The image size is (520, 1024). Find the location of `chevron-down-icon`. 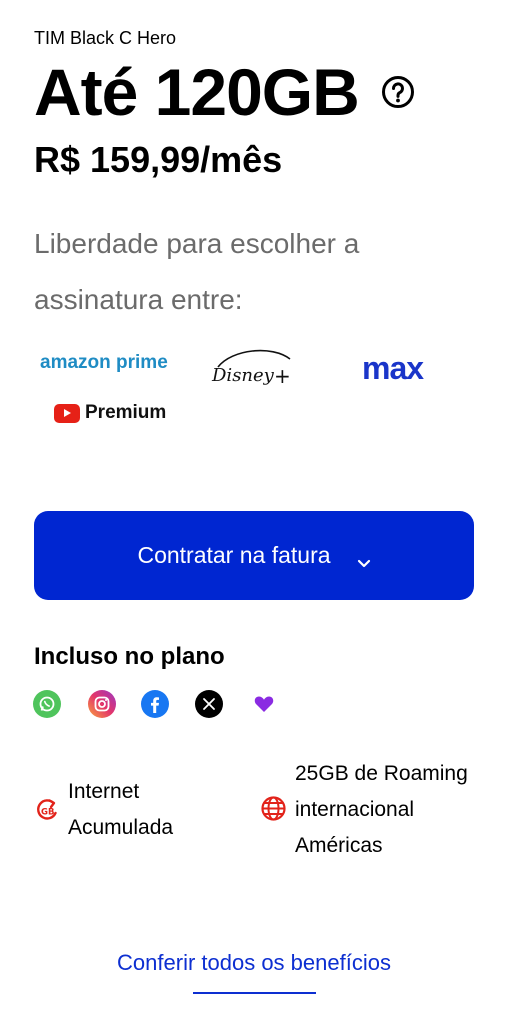

chevron-down-icon is located at coordinates (364, 558).